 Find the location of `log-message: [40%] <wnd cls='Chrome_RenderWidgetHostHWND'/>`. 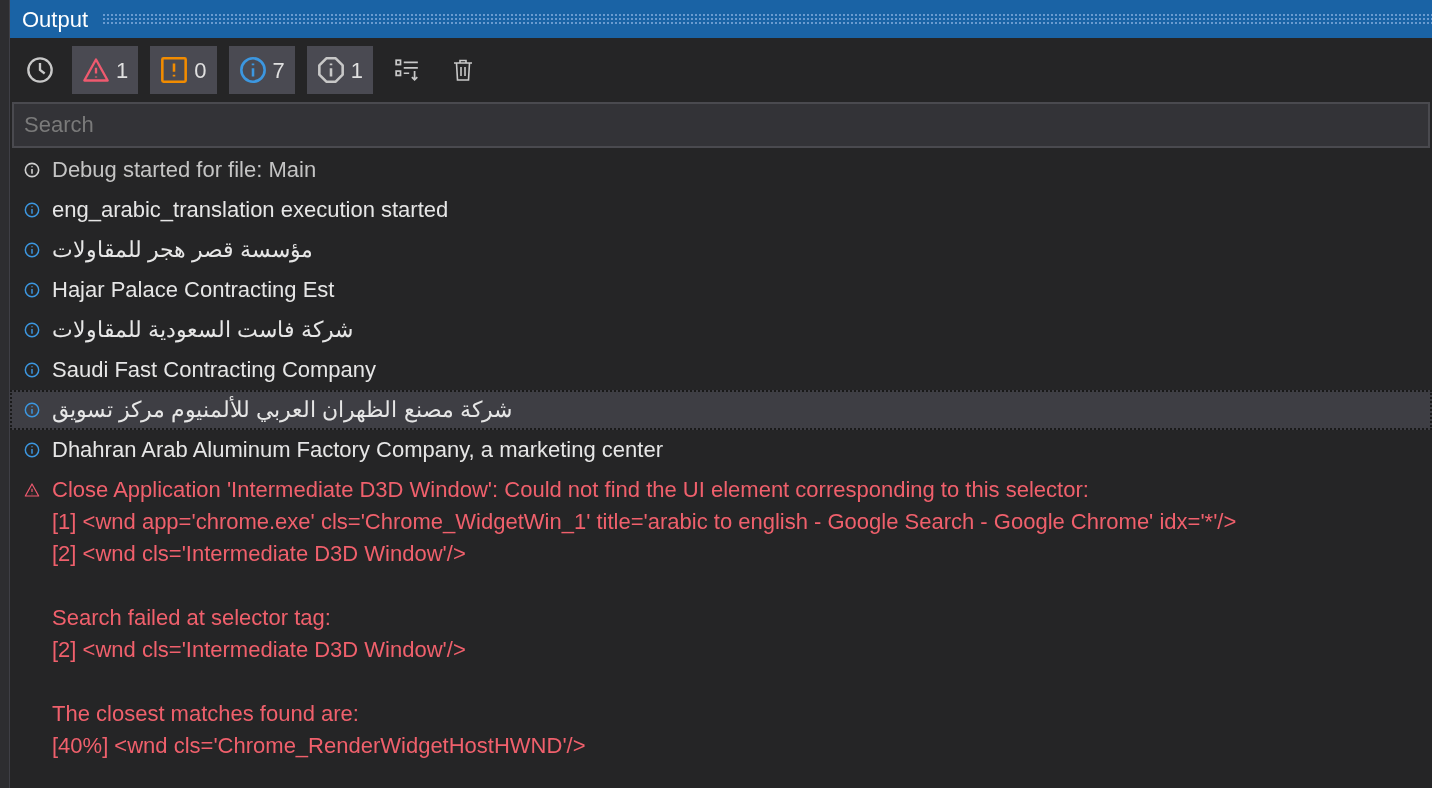

log-message: [40%] <wnd cls='Chrome_RenderWidgetHostHWND'/> is located at coordinates (319, 746).